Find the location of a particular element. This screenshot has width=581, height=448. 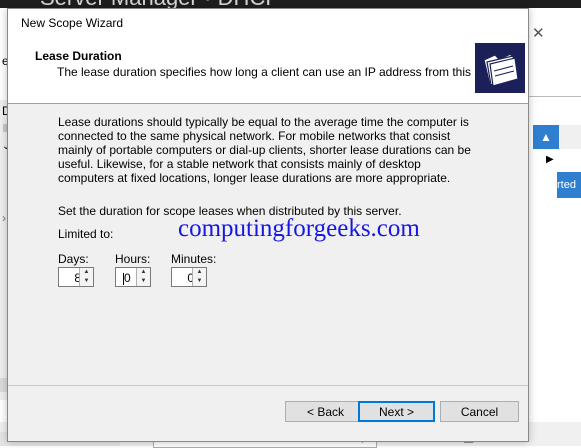

hours-label: Hours: is located at coordinates (133, 259).